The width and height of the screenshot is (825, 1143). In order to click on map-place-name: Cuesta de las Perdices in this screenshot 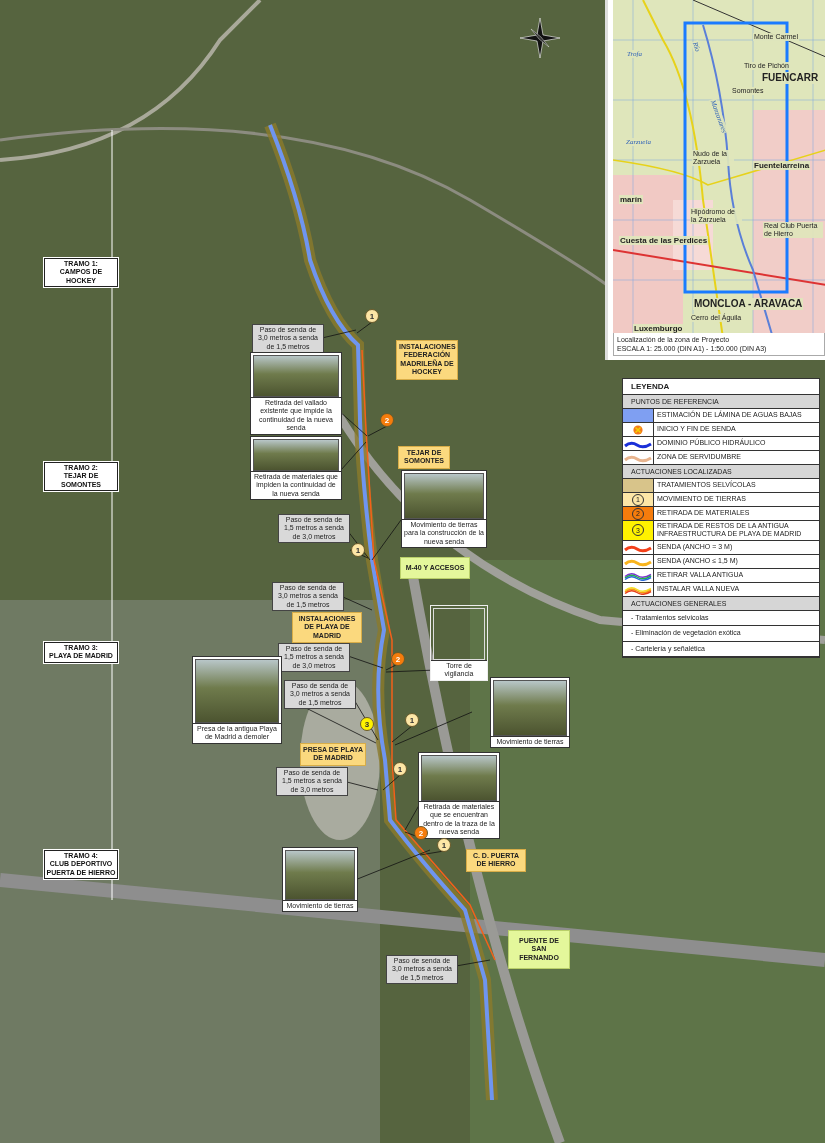, I will do `click(664, 241)`.